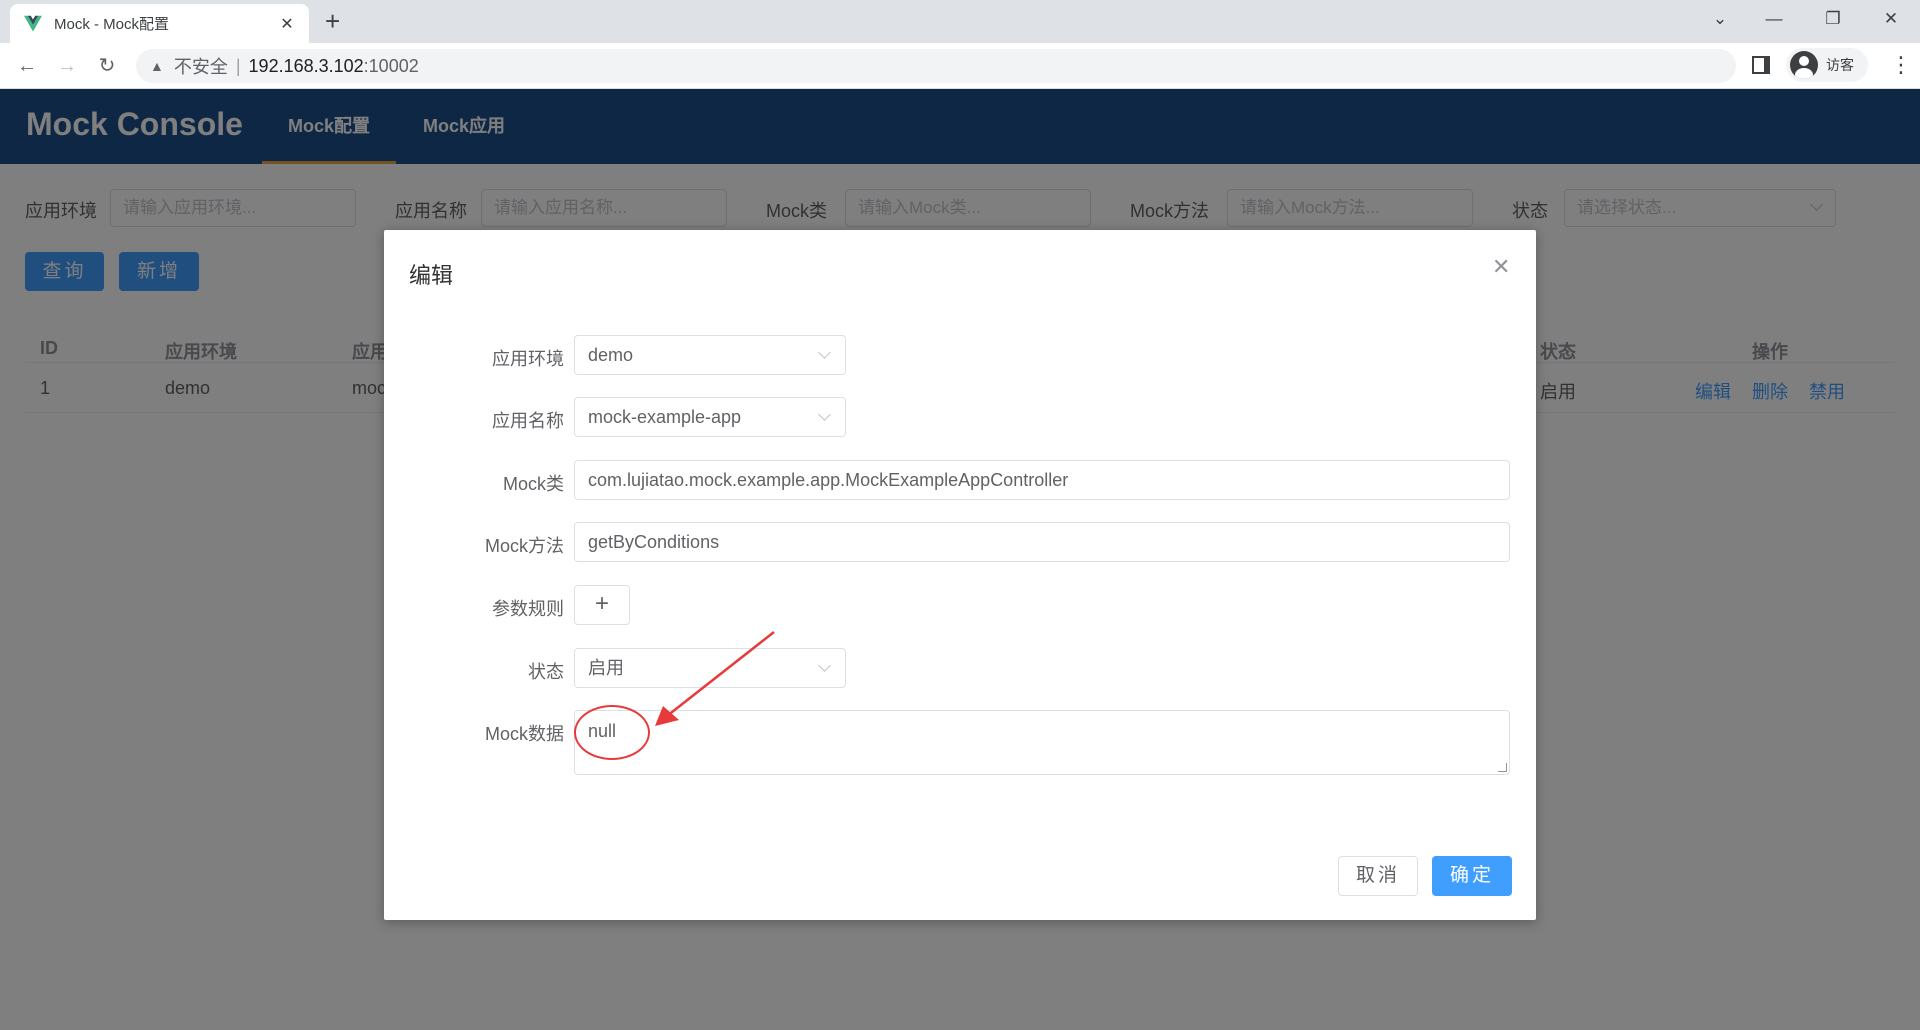  I want to click on resize-handle-icon, so click(1502, 767).